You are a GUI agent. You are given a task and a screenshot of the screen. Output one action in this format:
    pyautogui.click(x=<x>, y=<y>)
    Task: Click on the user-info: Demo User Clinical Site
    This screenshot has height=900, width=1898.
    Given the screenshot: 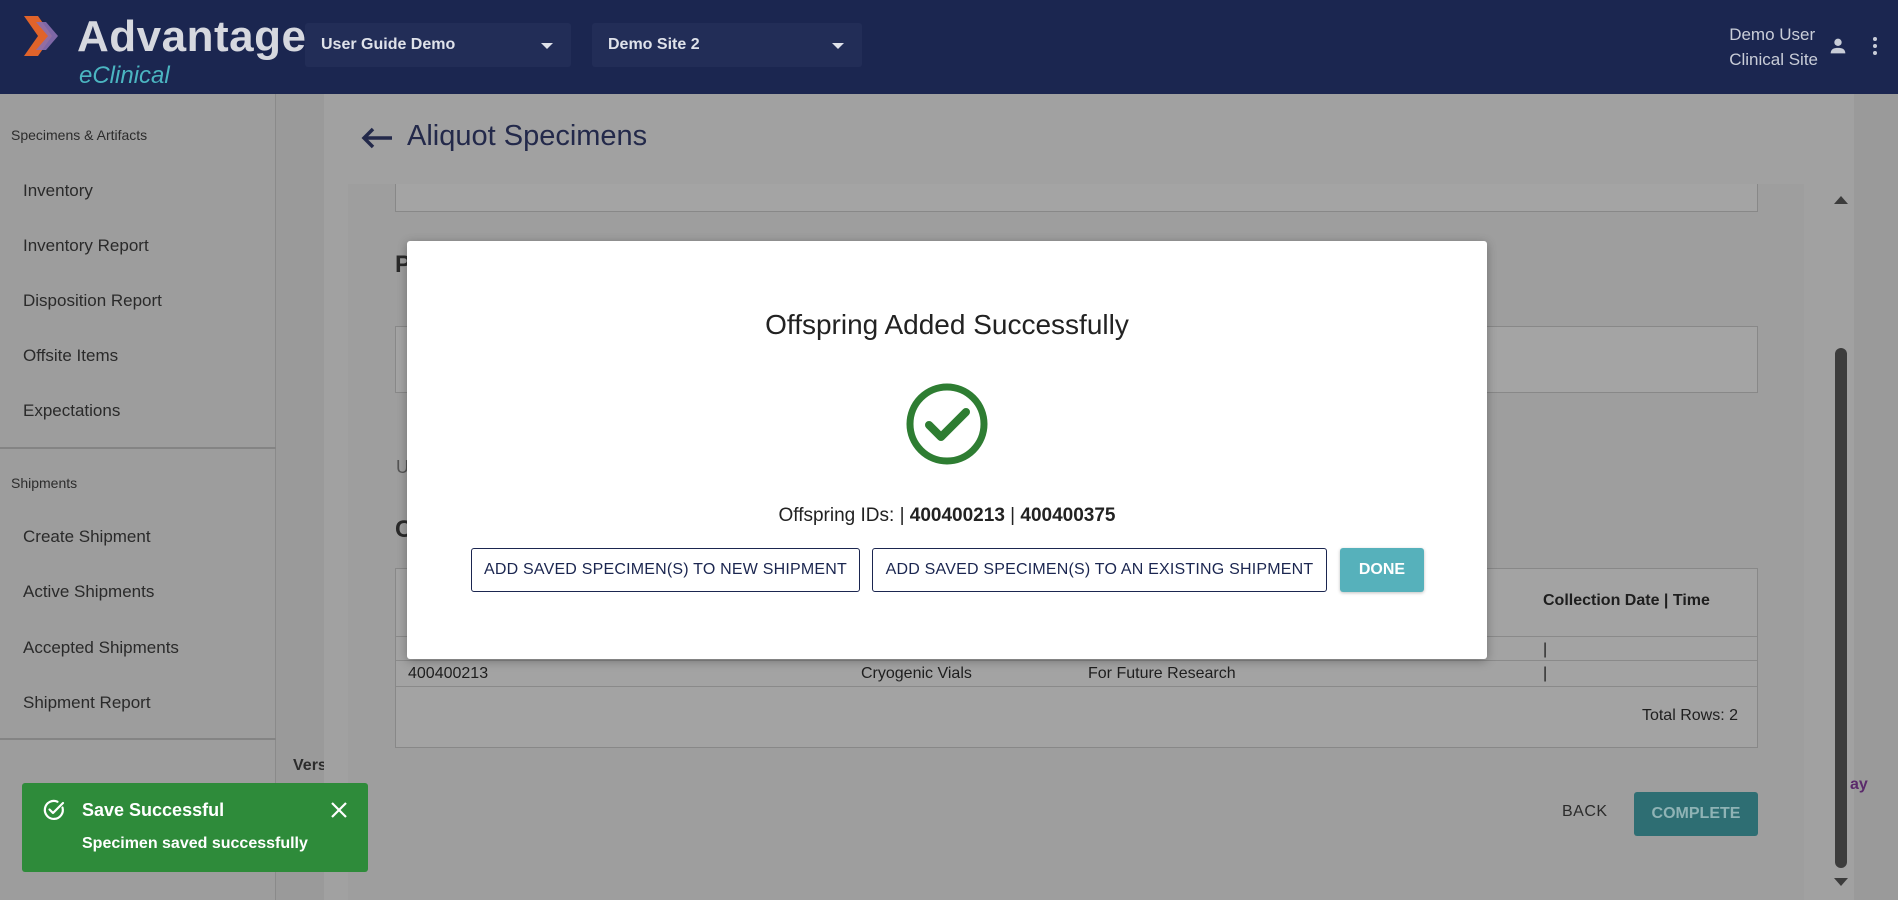 What is the action you would take?
    pyautogui.click(x=1773, y=47)
    